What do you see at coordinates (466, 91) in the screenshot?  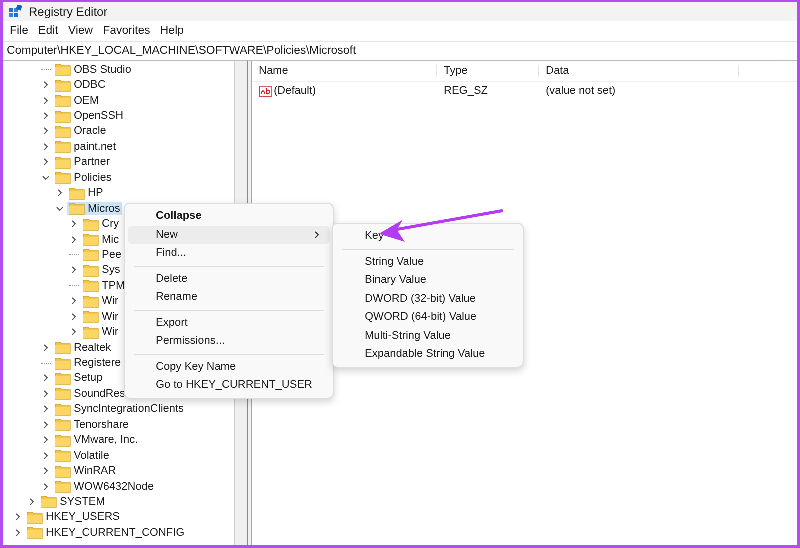 I see `table-cell-text: REG_SZ` at bounding box center [466, 91].